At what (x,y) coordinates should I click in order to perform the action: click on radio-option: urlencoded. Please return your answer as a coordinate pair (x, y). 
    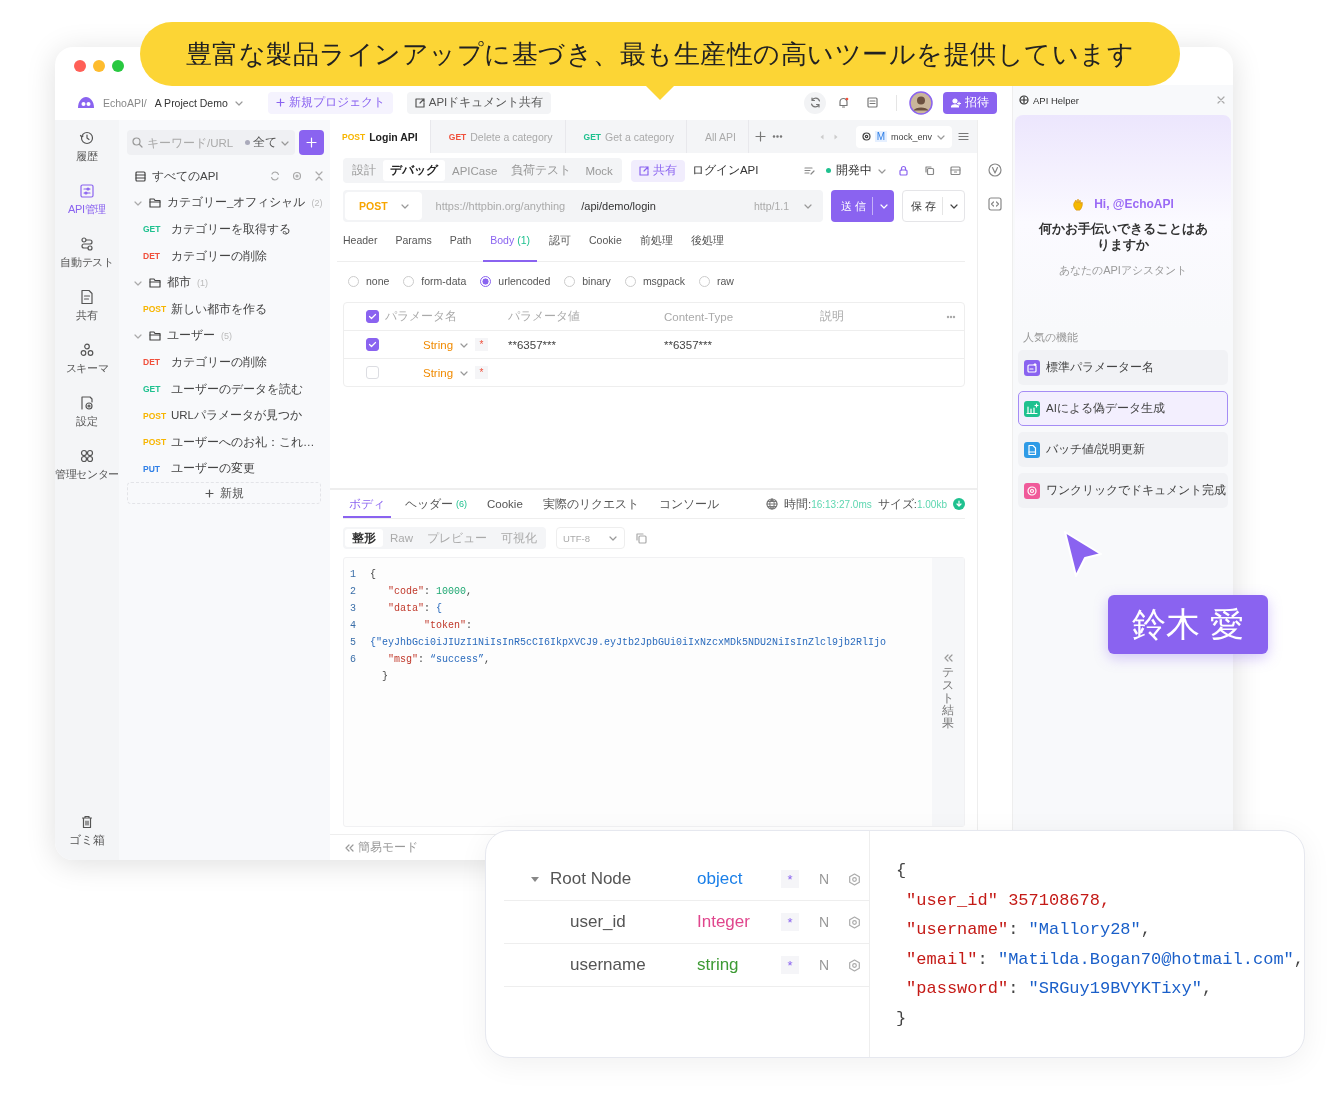
    Looking at the image, I should click on (515, 281).